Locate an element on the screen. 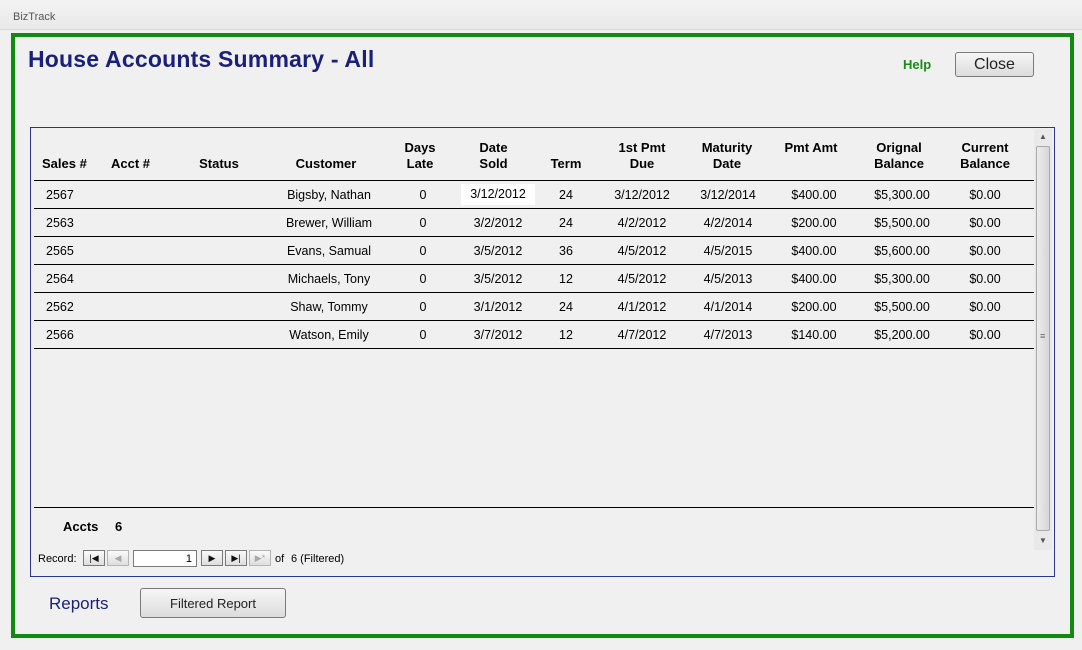  close-button: Close is located at coordinates (994, 64).